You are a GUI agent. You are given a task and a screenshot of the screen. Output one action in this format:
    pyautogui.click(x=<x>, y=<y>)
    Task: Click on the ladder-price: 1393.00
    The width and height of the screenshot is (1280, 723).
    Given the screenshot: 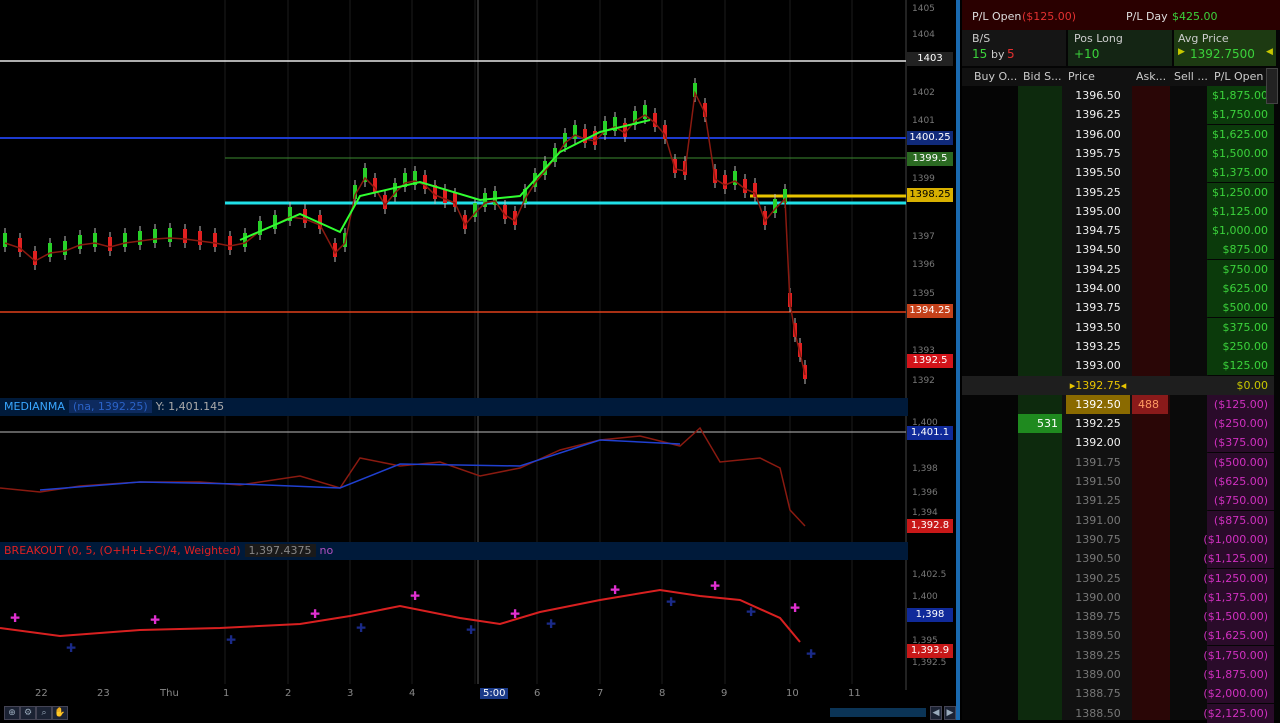 What is the action you would take?
    pyautogui.click(x=1098, y=365)
    